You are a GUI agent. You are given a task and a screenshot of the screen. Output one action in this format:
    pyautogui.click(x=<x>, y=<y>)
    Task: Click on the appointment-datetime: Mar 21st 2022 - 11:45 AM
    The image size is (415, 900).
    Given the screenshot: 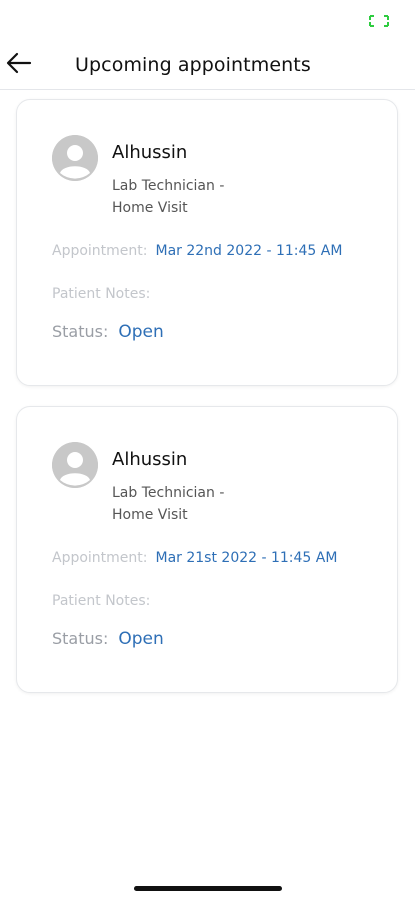 What is the action you would take?
    pyautogui.click(x=246, y=558)
    